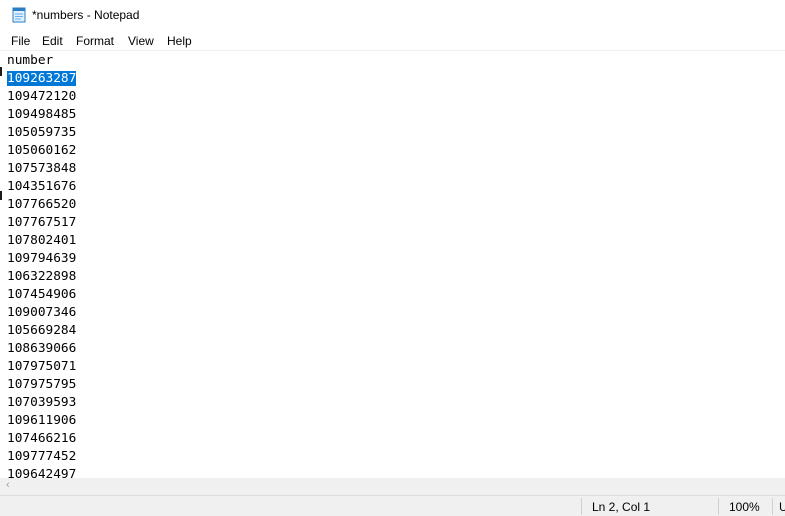 The width and height of the screenshot is (785, 516). I want to click on selected-text: 109263287, so click(42, 78).